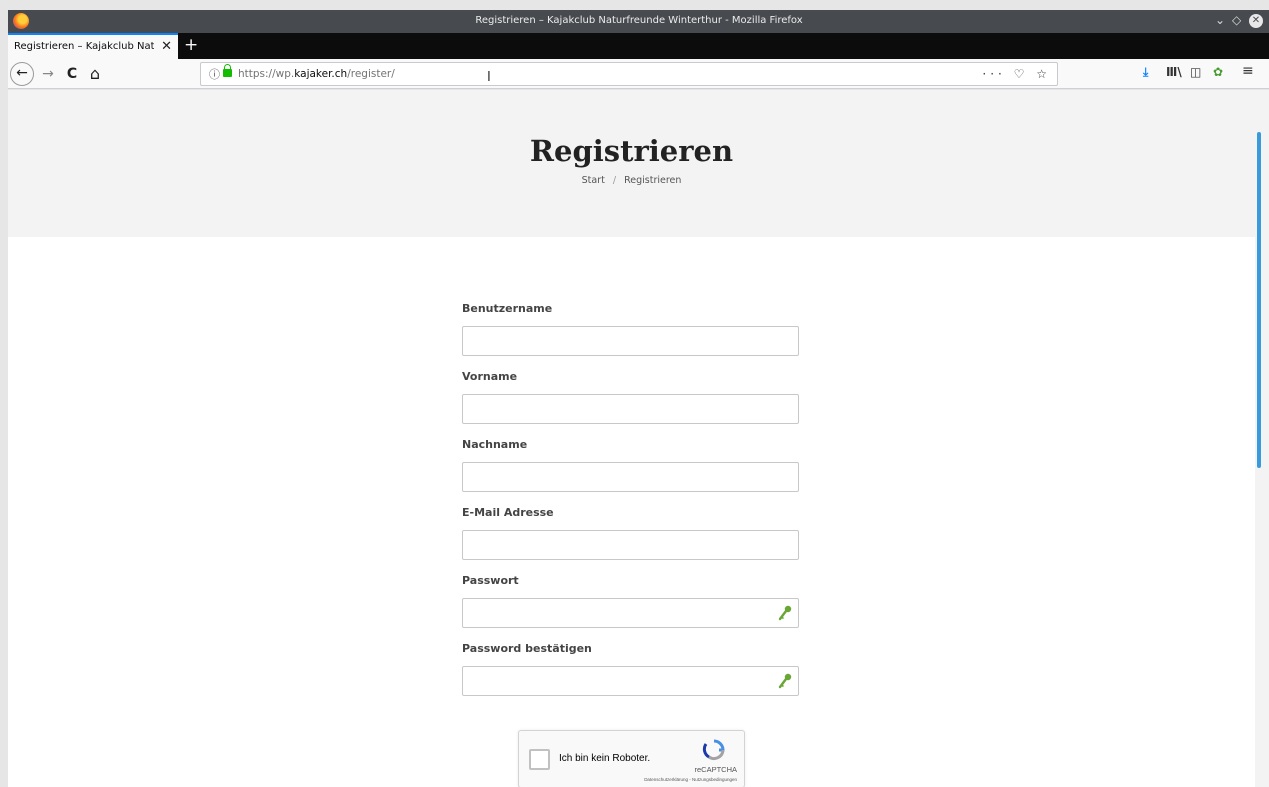  What do you see at coordinates (715, 769) in the screenshot?
I see `recaptcha-brand: reCAPTCHA` at bounding box center [715, 769].